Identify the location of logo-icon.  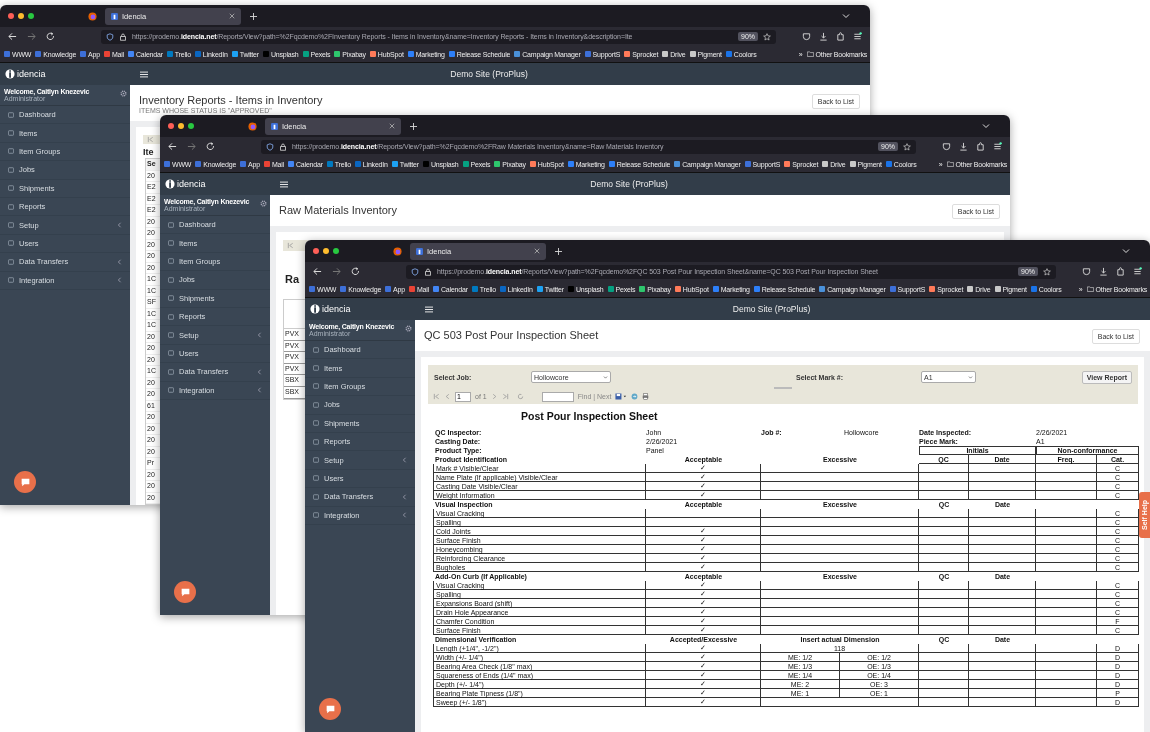
(170, 184).